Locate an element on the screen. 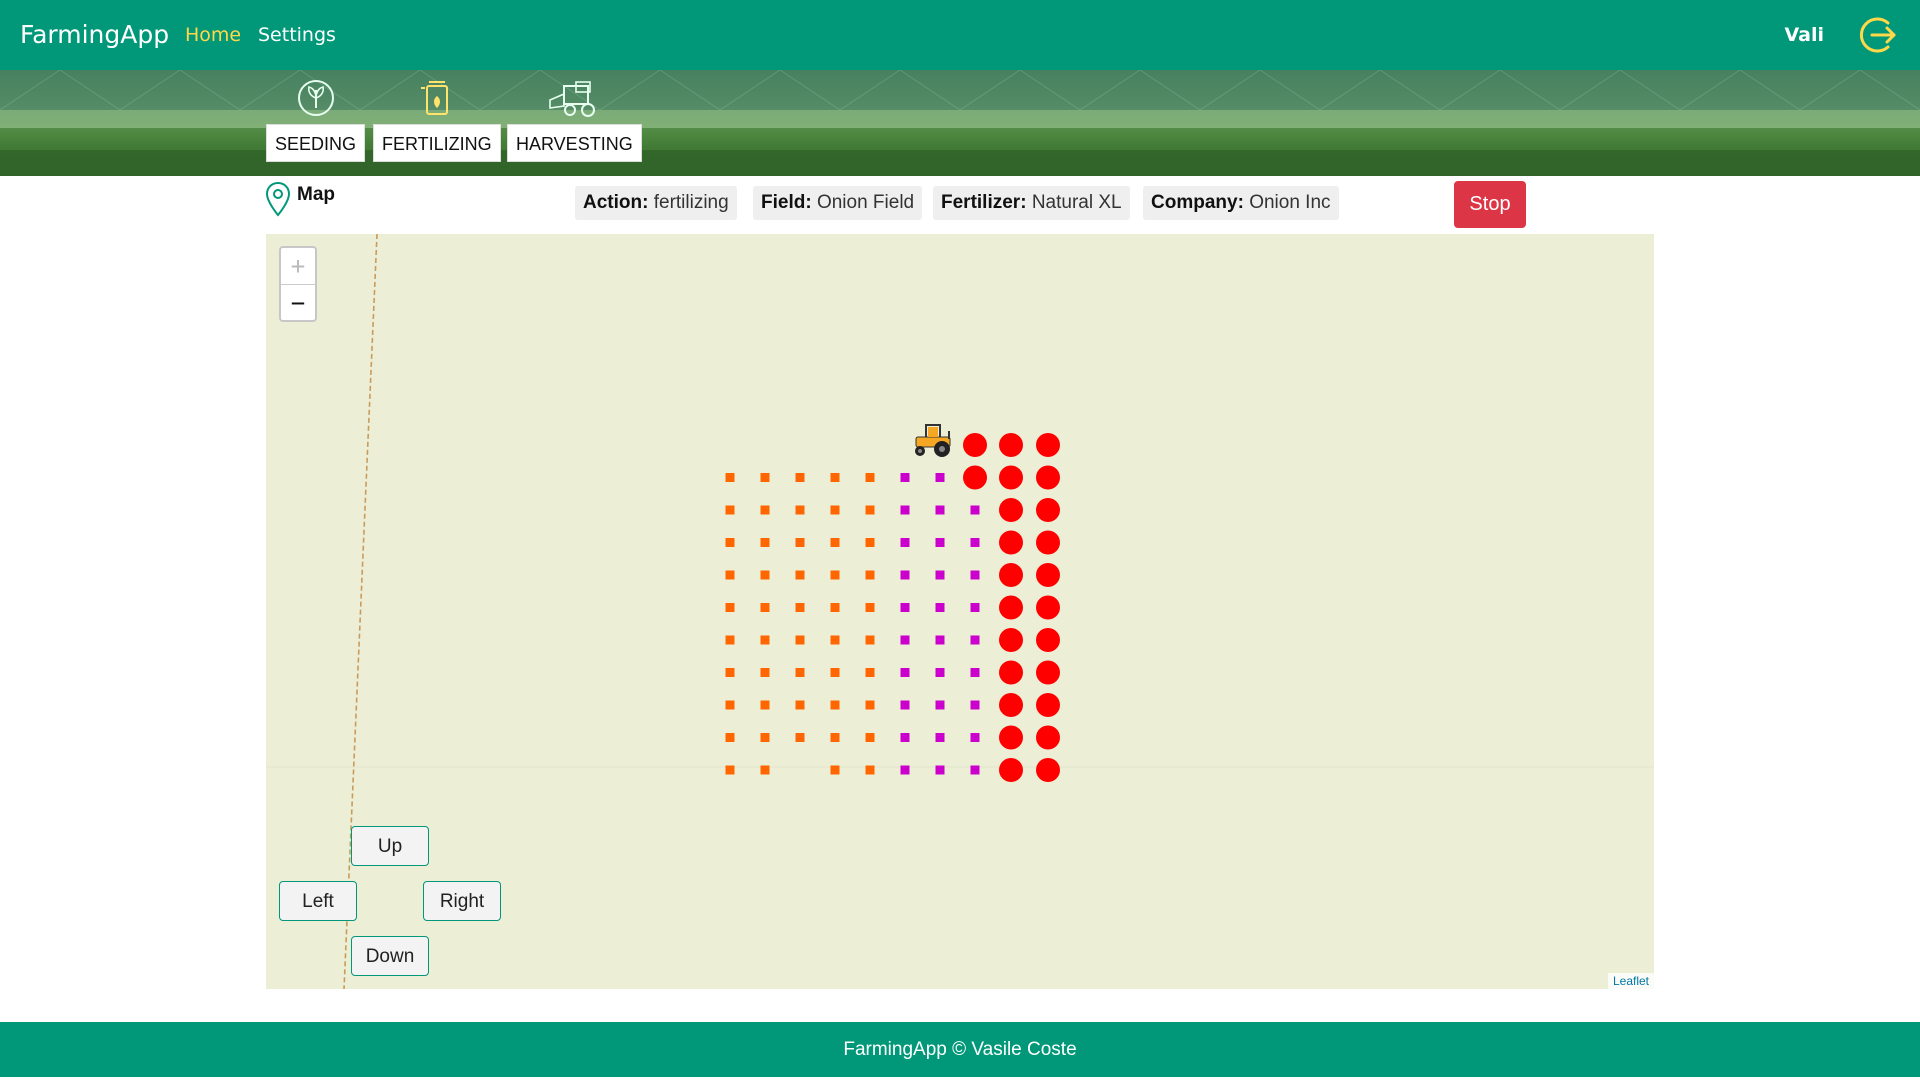 The image size is (1920, 1080). boundary-path is located at coordinates (360, 611).